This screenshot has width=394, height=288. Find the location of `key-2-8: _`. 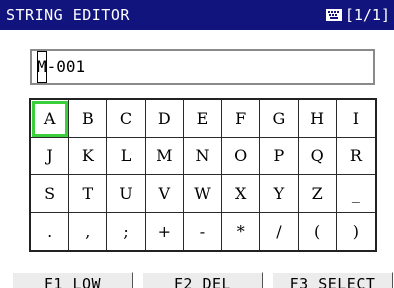

key-2-8: _ is located at coordinates (355, 194).